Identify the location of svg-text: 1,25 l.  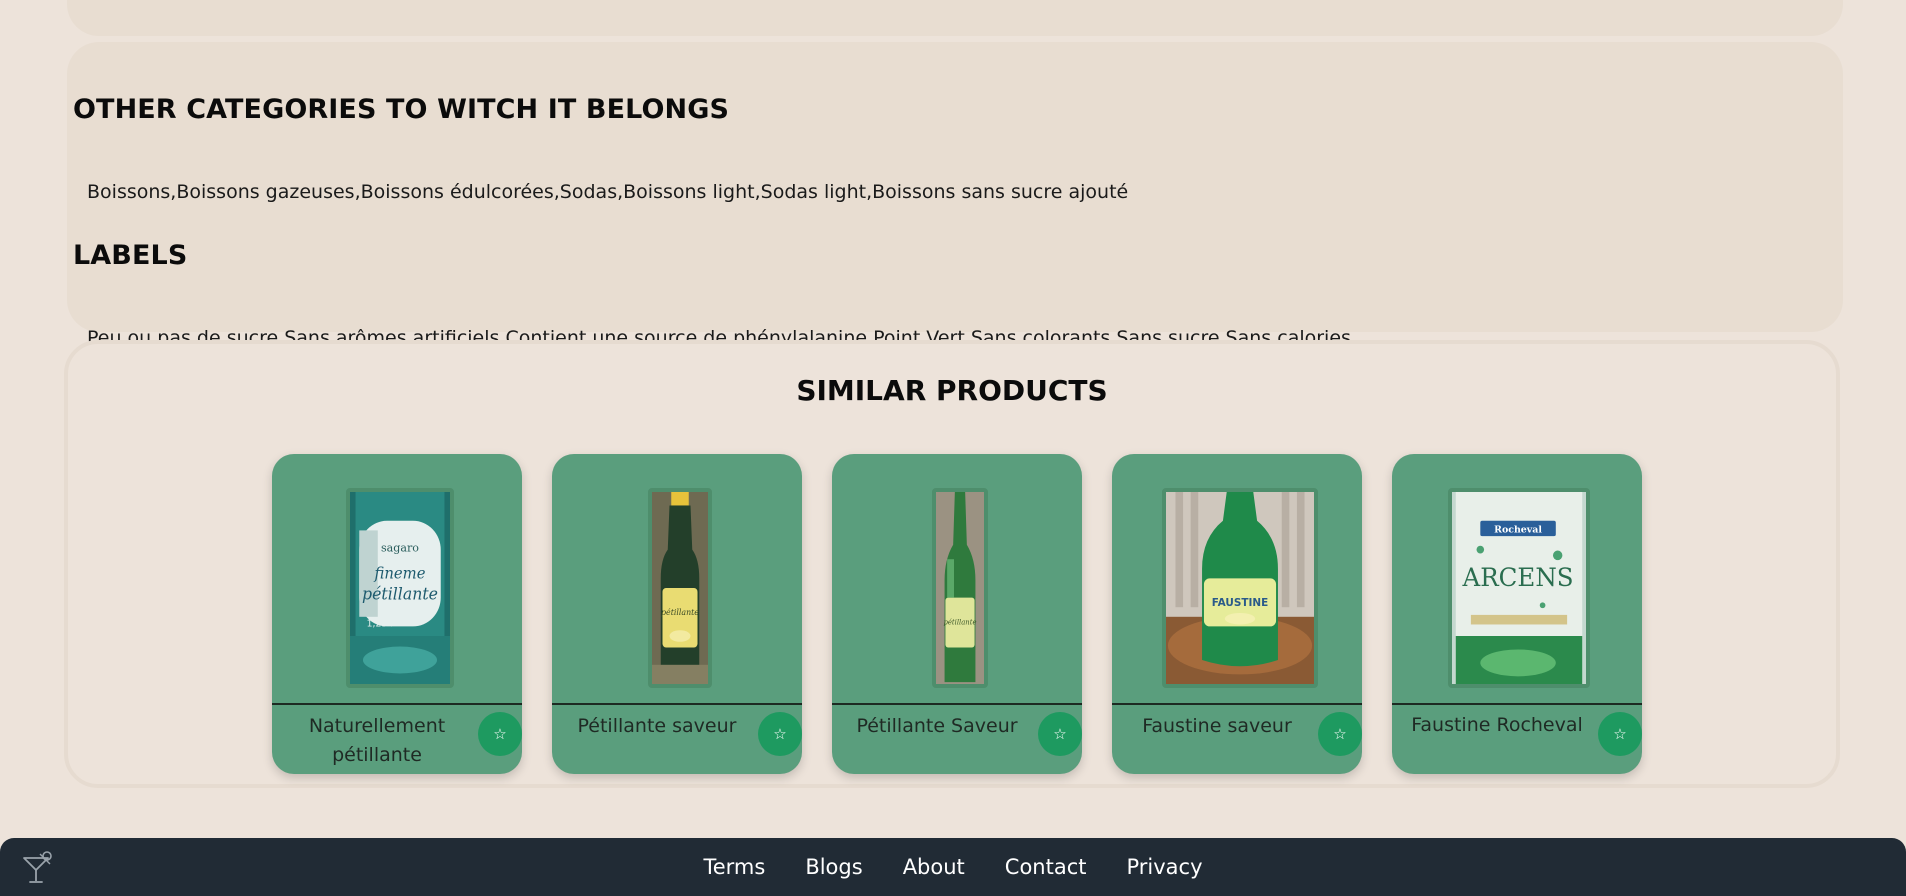
(380, 623).